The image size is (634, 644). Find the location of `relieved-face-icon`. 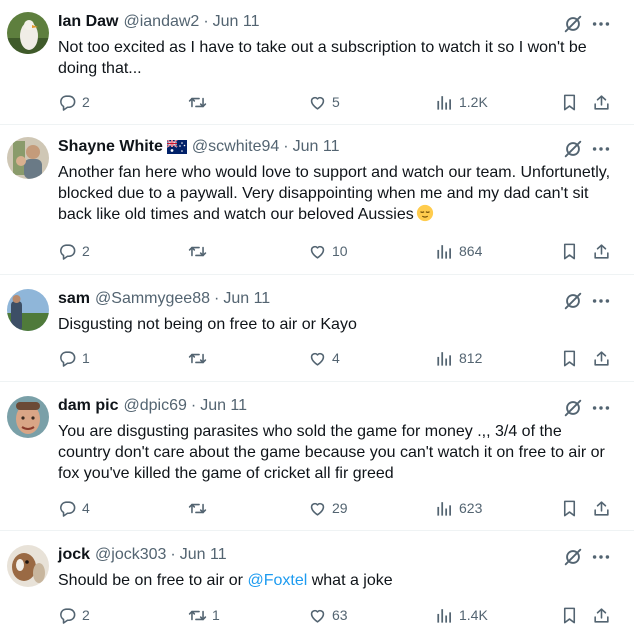

relieved-face-icon is located at coordinates (424, 213).